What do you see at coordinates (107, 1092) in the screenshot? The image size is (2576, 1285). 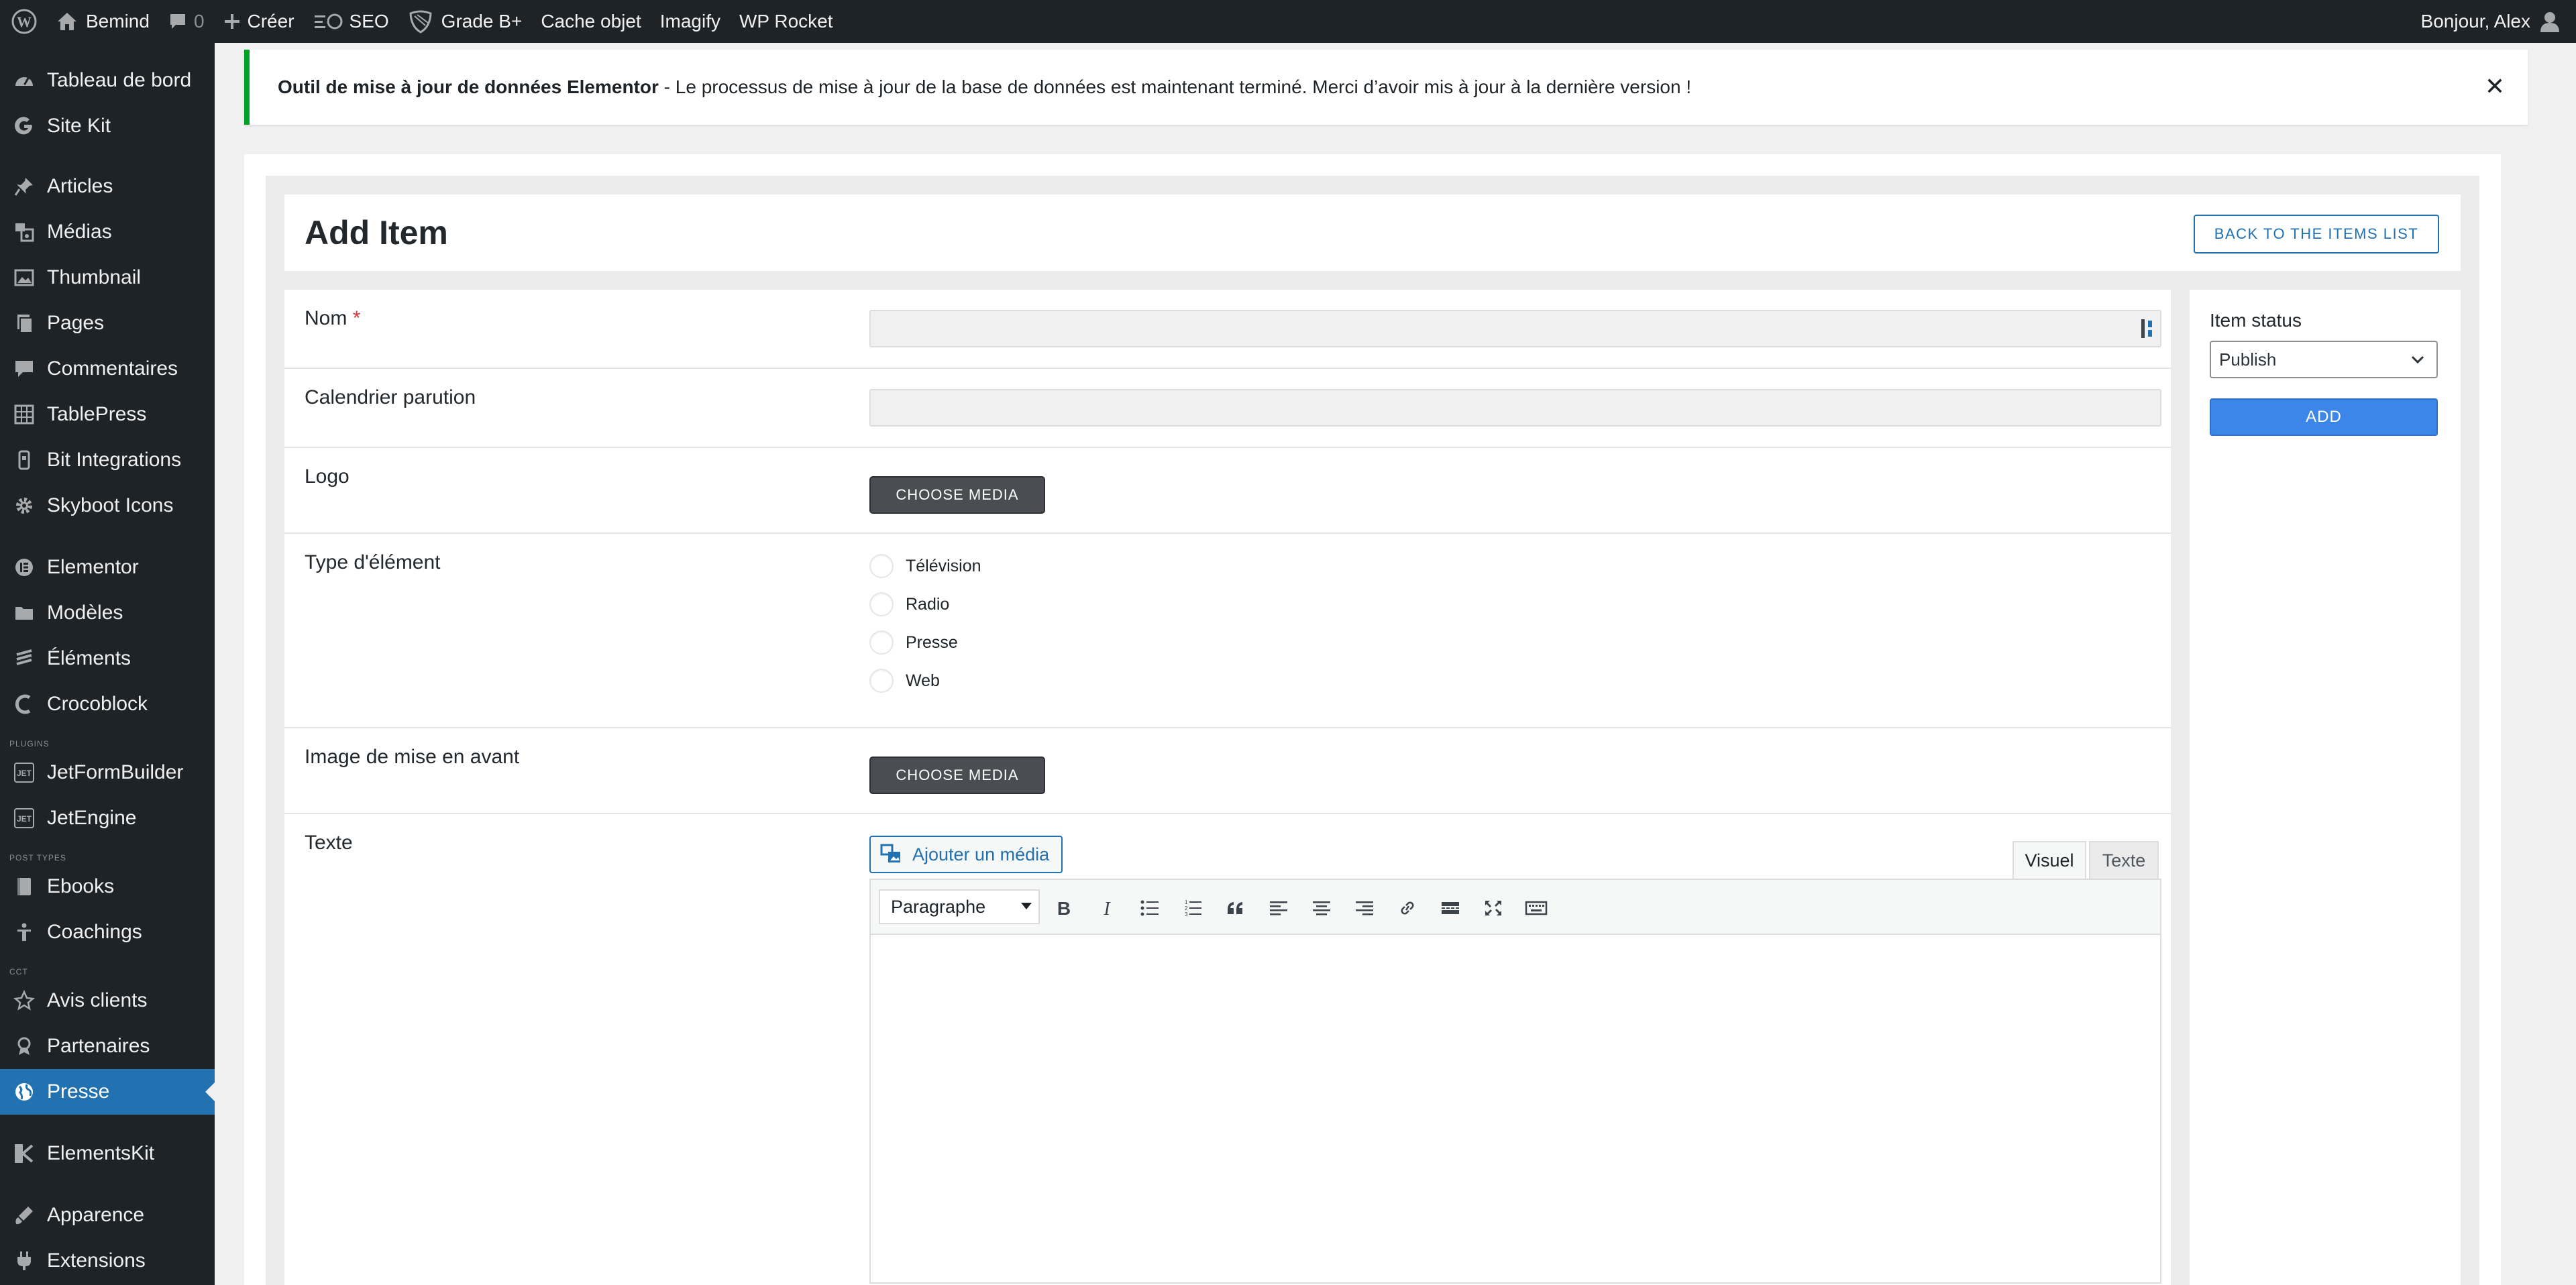 I see `sidebar-item-presse: Presse` at bounding box center [107, 1092].